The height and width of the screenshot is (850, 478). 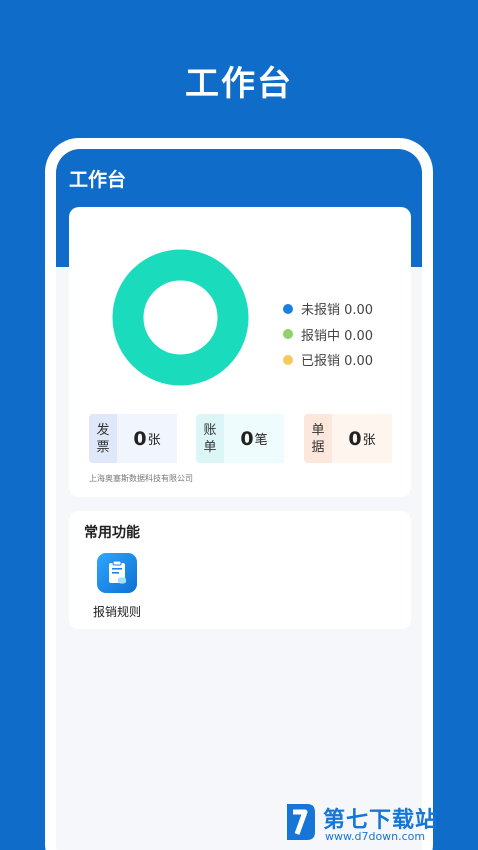 What do you see at coordinates (103, 430) in the screenshot?
I see `stat-label-line: 发` at bounding box center [103, 430].